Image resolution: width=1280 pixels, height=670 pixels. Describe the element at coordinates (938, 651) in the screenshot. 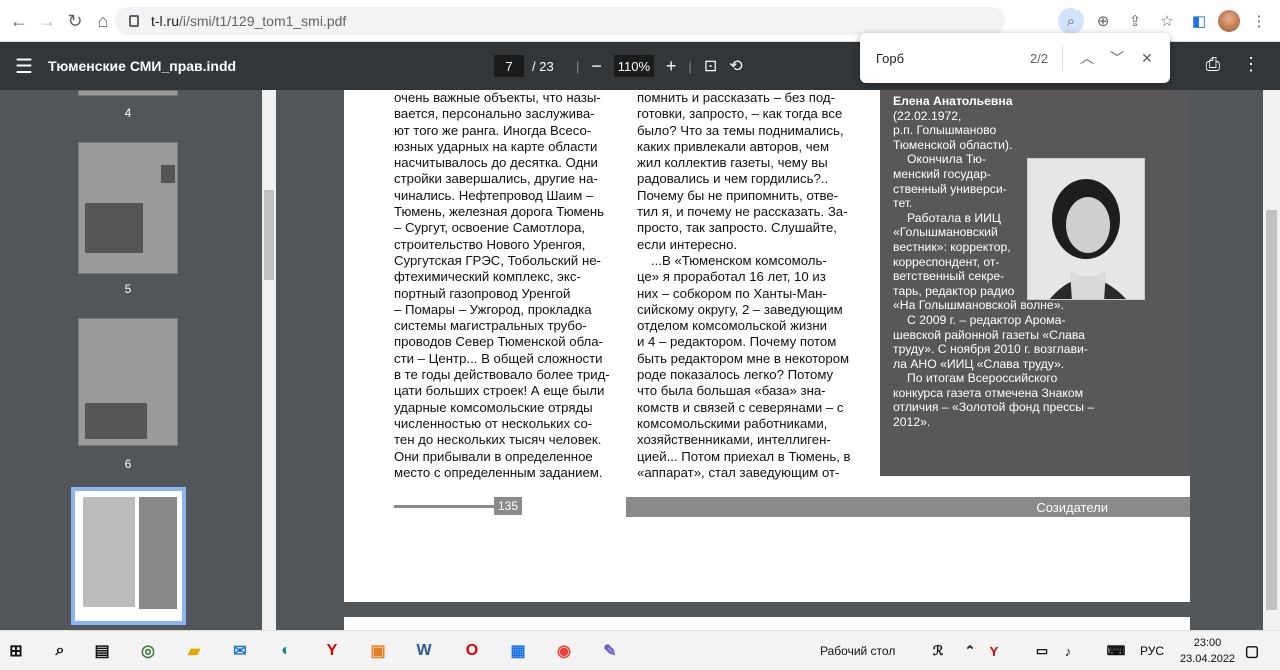

I see `people-icon: ℛ` at that location.